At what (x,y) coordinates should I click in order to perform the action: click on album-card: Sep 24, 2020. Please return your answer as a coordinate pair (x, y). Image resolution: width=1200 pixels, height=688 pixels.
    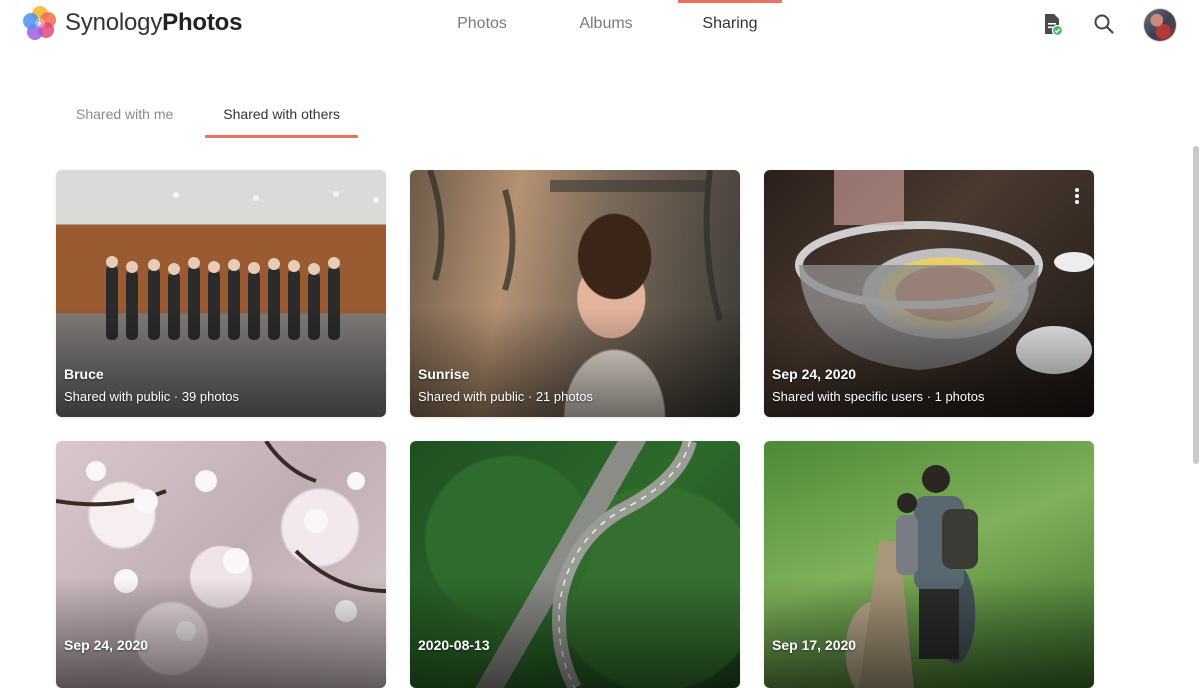
    Looking at the image, I should click on (221, 564).